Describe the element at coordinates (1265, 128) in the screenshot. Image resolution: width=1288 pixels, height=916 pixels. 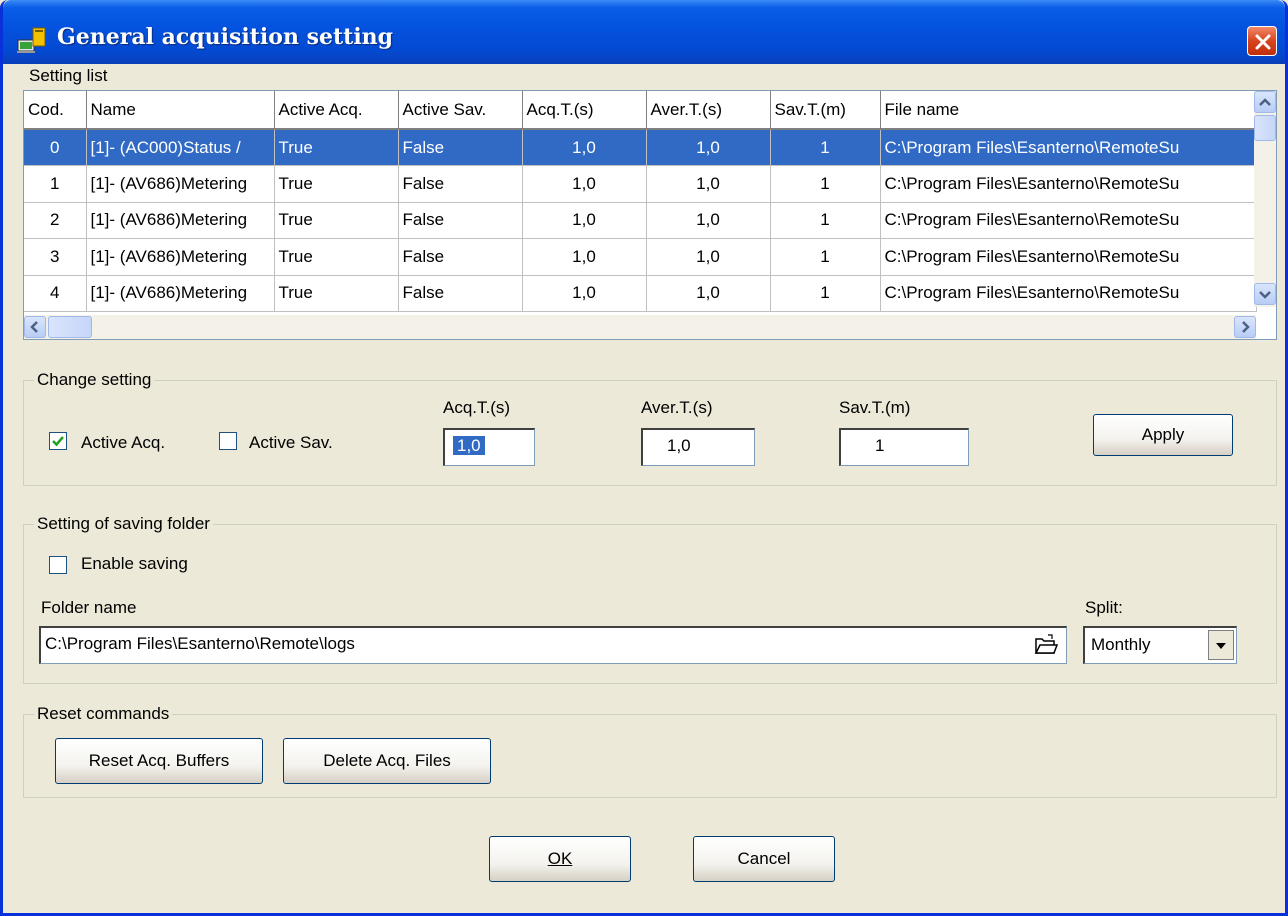
I see `vertical-scroll-thumb` at that location.